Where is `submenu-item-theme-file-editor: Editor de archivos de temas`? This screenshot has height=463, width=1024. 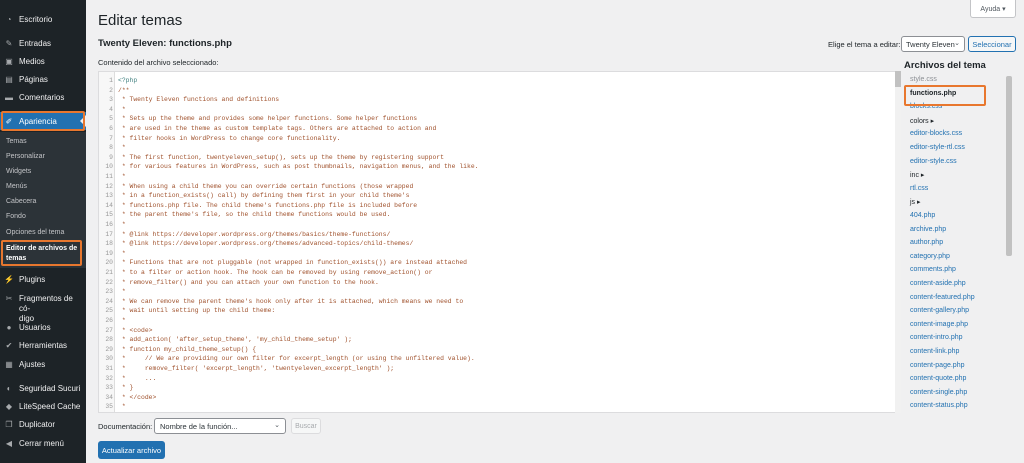 submenu-item-theme-file-editor: Editor de archivos de temas is located at coordinates (44, 254).